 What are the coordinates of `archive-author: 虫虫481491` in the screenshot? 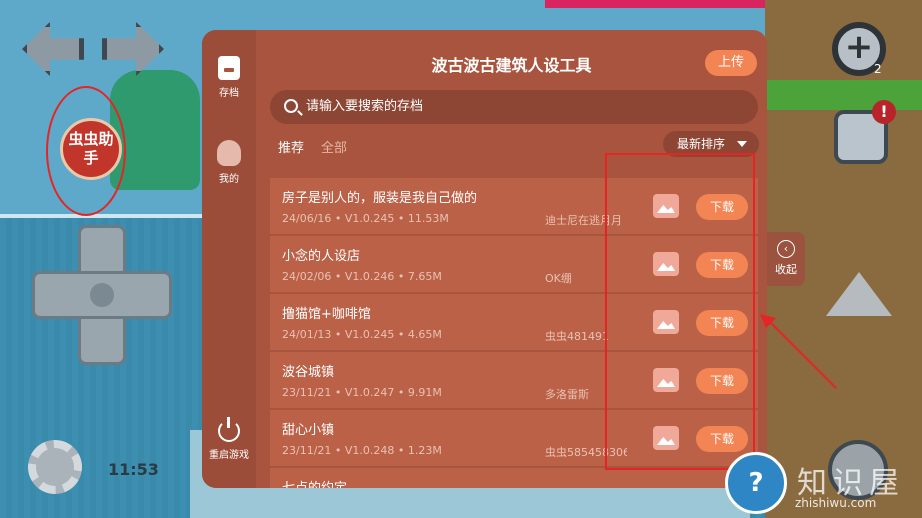 It's located at (577, 336).